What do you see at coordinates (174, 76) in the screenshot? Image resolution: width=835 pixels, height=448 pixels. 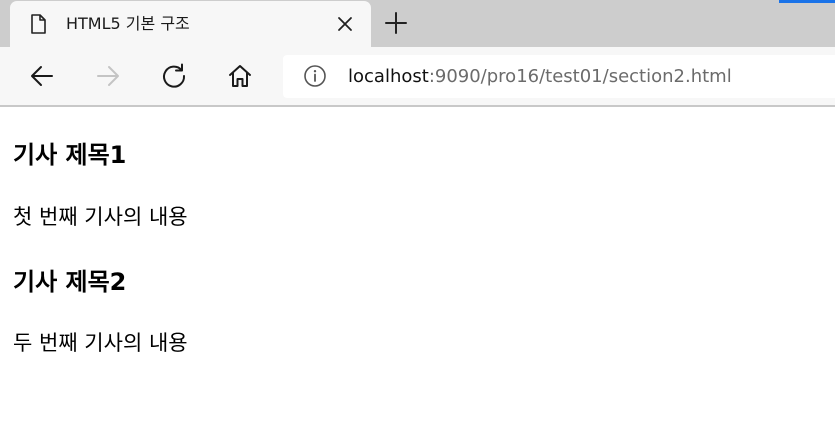 I see `refresh-icon` at bounding box center [174, 76].